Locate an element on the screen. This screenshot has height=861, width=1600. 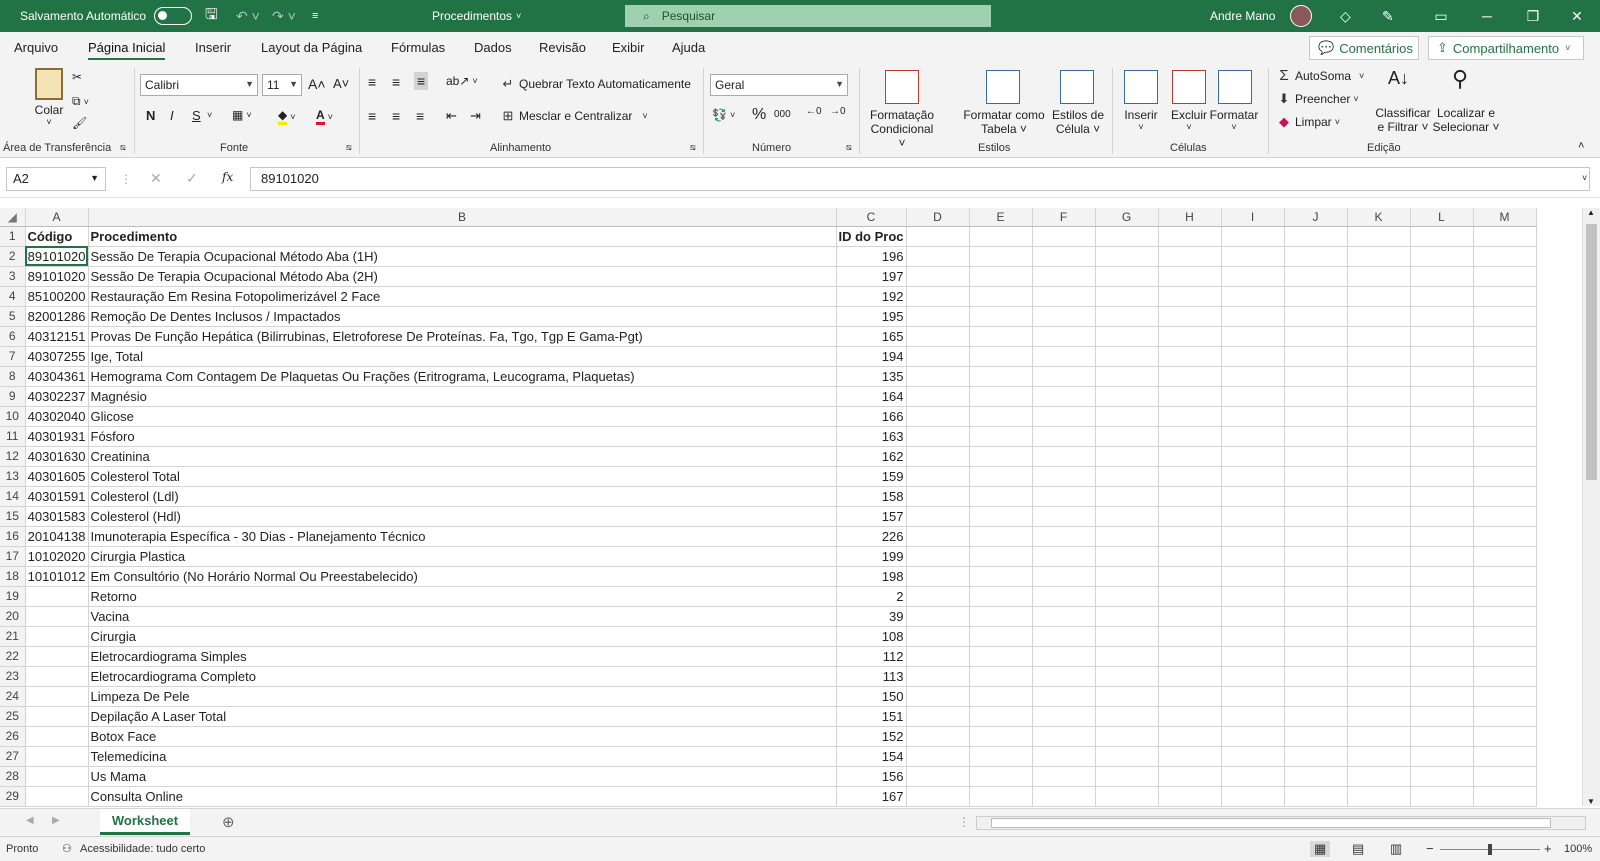
tab-formulas: Fórmulas is located at coordinates (418, 47).